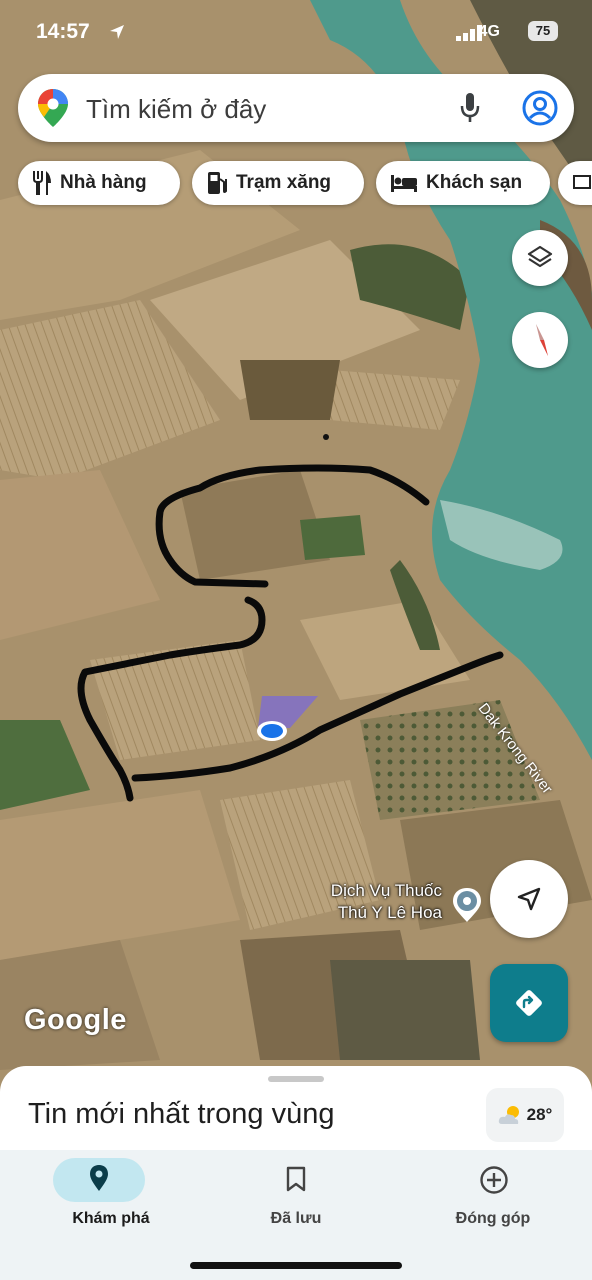  What do you see at coordinates (176, 109) in the screenshot?
I see `search-input: Tìm kiếm ở đây` at bounding box center [176, 109].